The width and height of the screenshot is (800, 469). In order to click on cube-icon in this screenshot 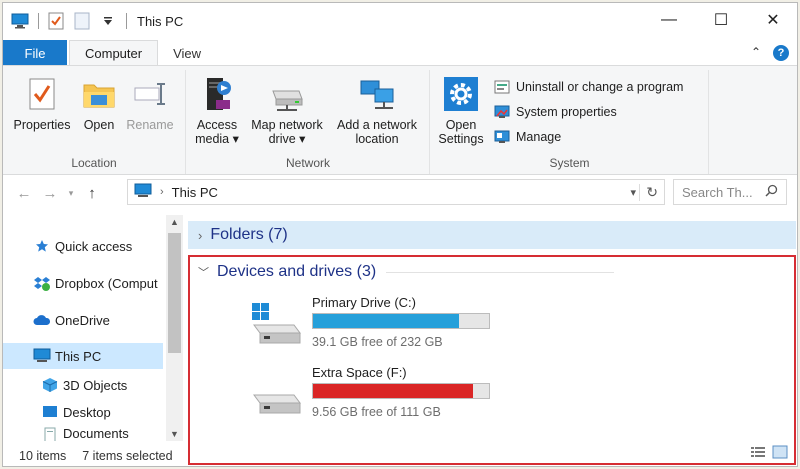, I will do `click(50, 385)`.